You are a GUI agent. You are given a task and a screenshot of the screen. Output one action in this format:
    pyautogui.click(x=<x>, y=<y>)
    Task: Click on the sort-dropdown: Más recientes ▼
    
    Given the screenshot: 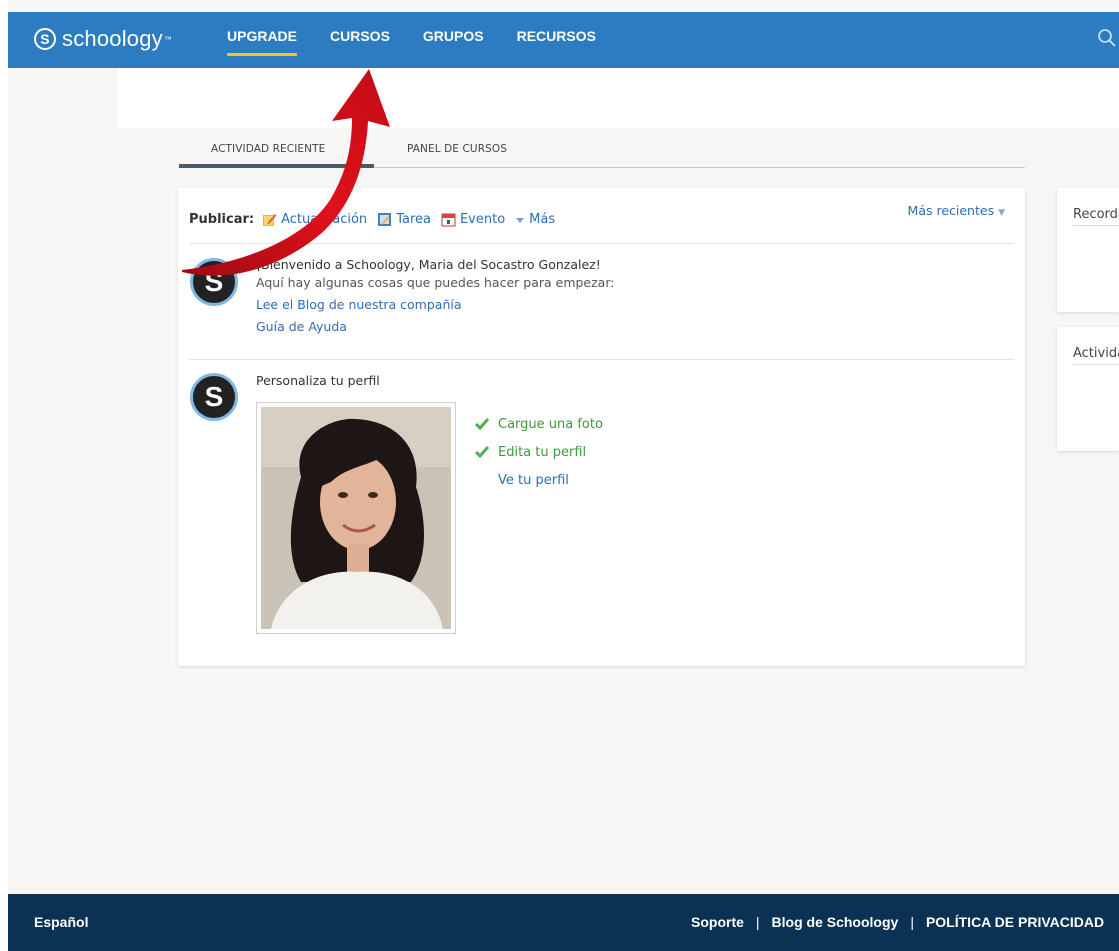 What is the action you would take?
    pyautogui.click(x=956, y=210)
    